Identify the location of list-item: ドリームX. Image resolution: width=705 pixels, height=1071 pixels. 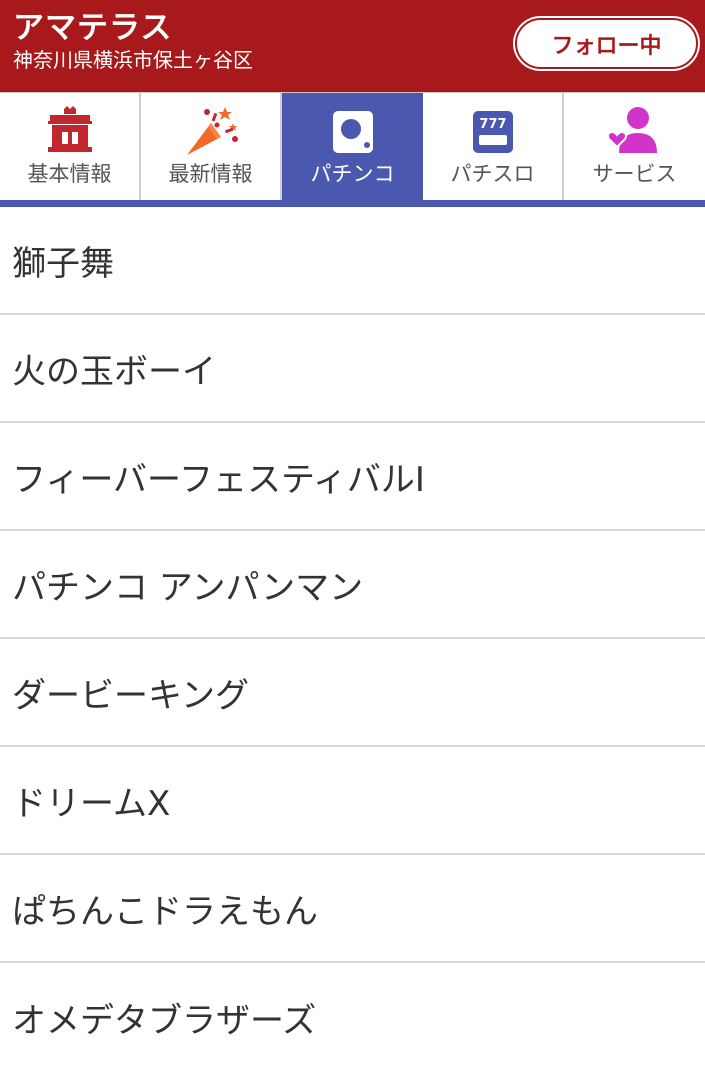
(352, 801).